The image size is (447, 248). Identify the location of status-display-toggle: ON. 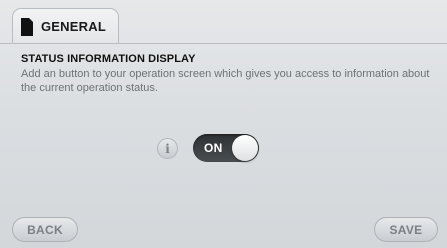
(226, 148).